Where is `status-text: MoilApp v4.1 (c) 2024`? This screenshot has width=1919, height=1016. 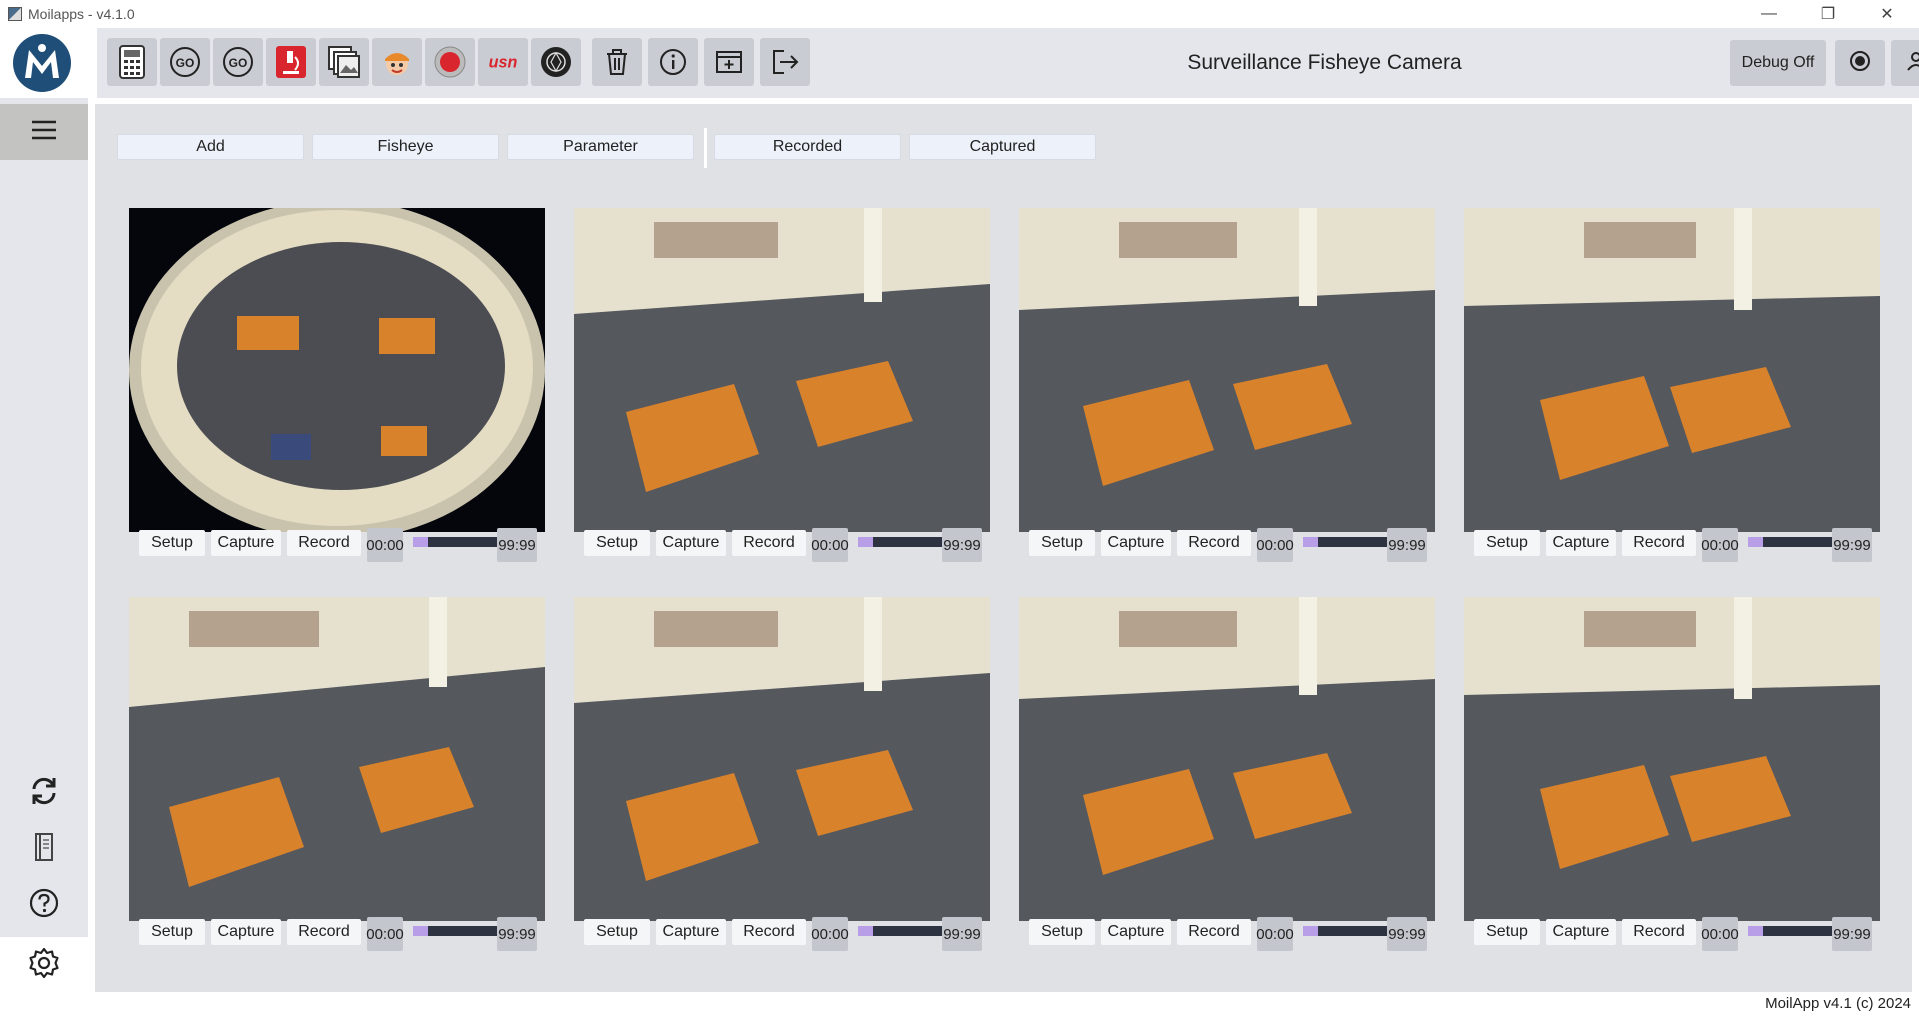 status-text: MoilApp v4.1 (c) 2024 is located at coordinates (1838, 1003).